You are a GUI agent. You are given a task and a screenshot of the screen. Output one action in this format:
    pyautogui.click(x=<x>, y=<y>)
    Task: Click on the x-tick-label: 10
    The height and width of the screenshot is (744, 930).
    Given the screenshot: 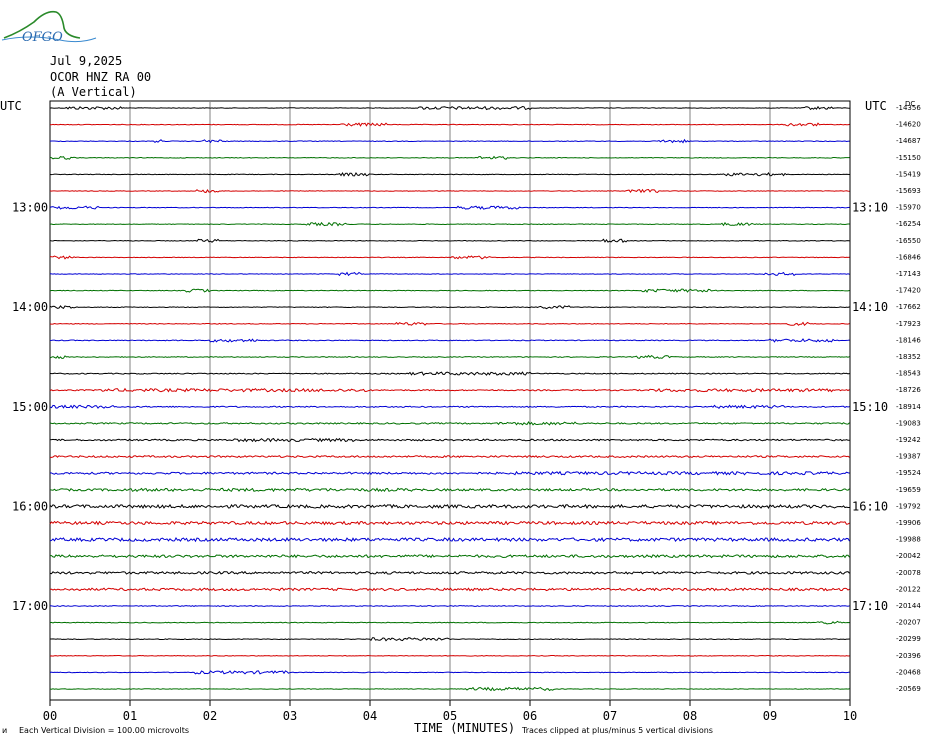 What is the action you would take?
    pyautogui.click(x=850, y=716)
    